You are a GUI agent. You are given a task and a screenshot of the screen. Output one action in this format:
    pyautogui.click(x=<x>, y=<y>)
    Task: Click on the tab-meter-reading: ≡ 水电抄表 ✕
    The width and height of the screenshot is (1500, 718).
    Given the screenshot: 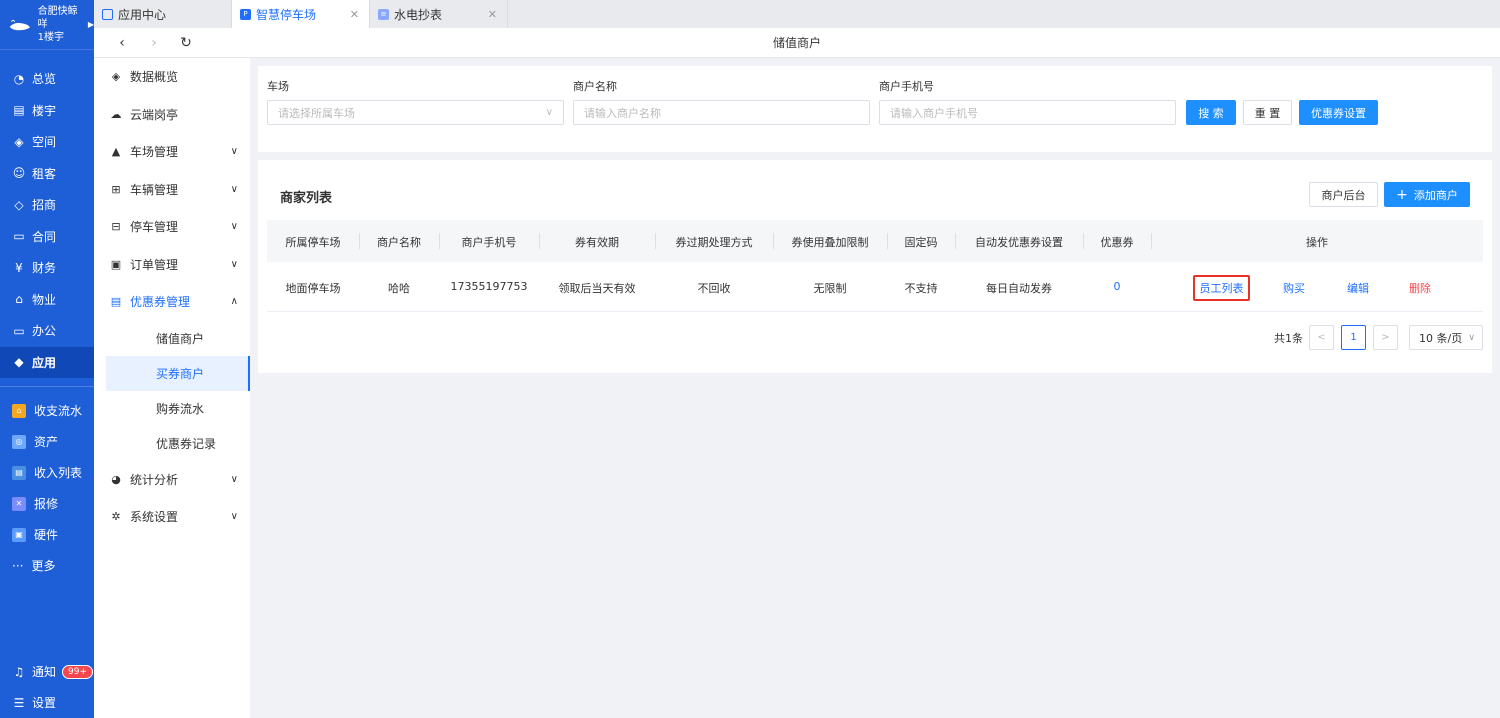 What is the action you would take?
    pyautogui.click(x=439, y=14)
    